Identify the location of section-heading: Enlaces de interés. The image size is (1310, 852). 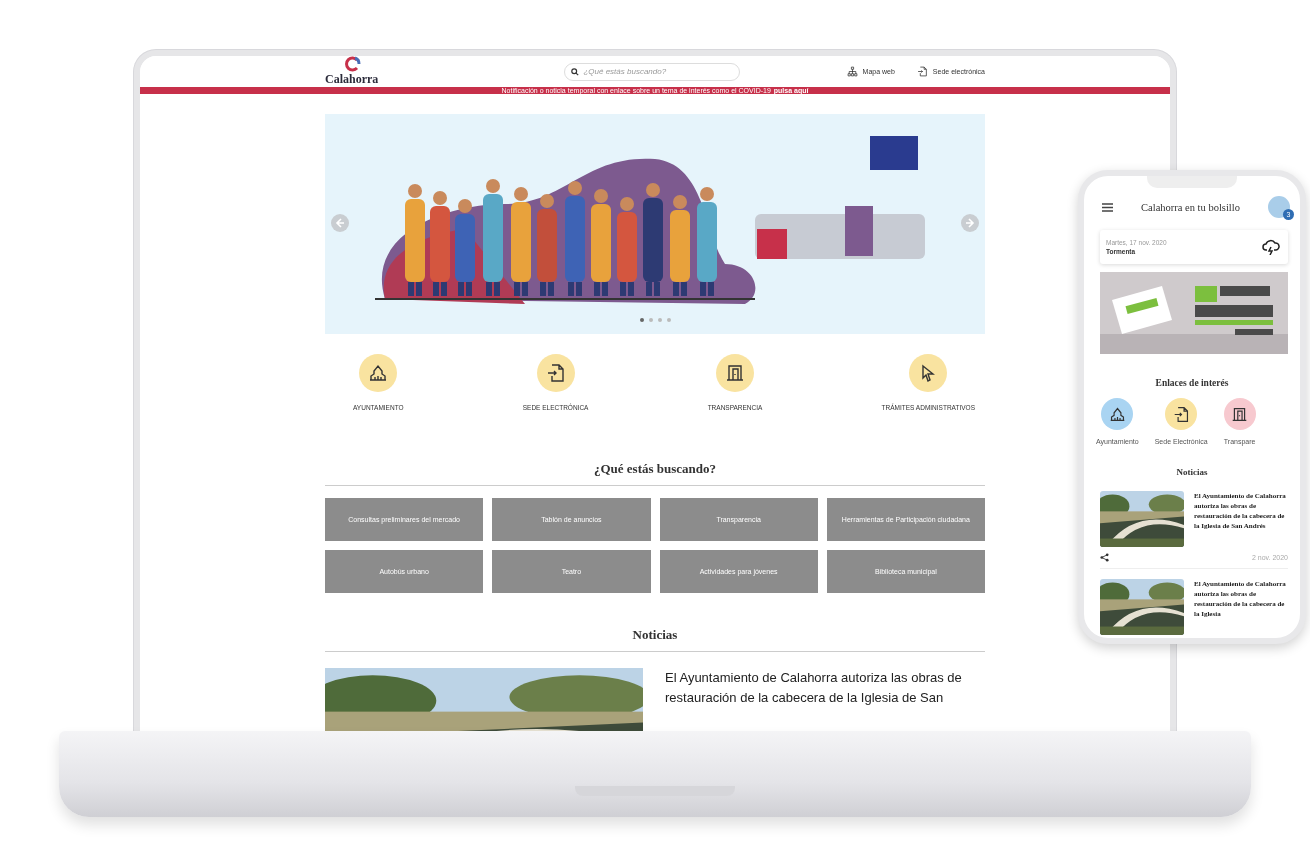
(1192, 383).